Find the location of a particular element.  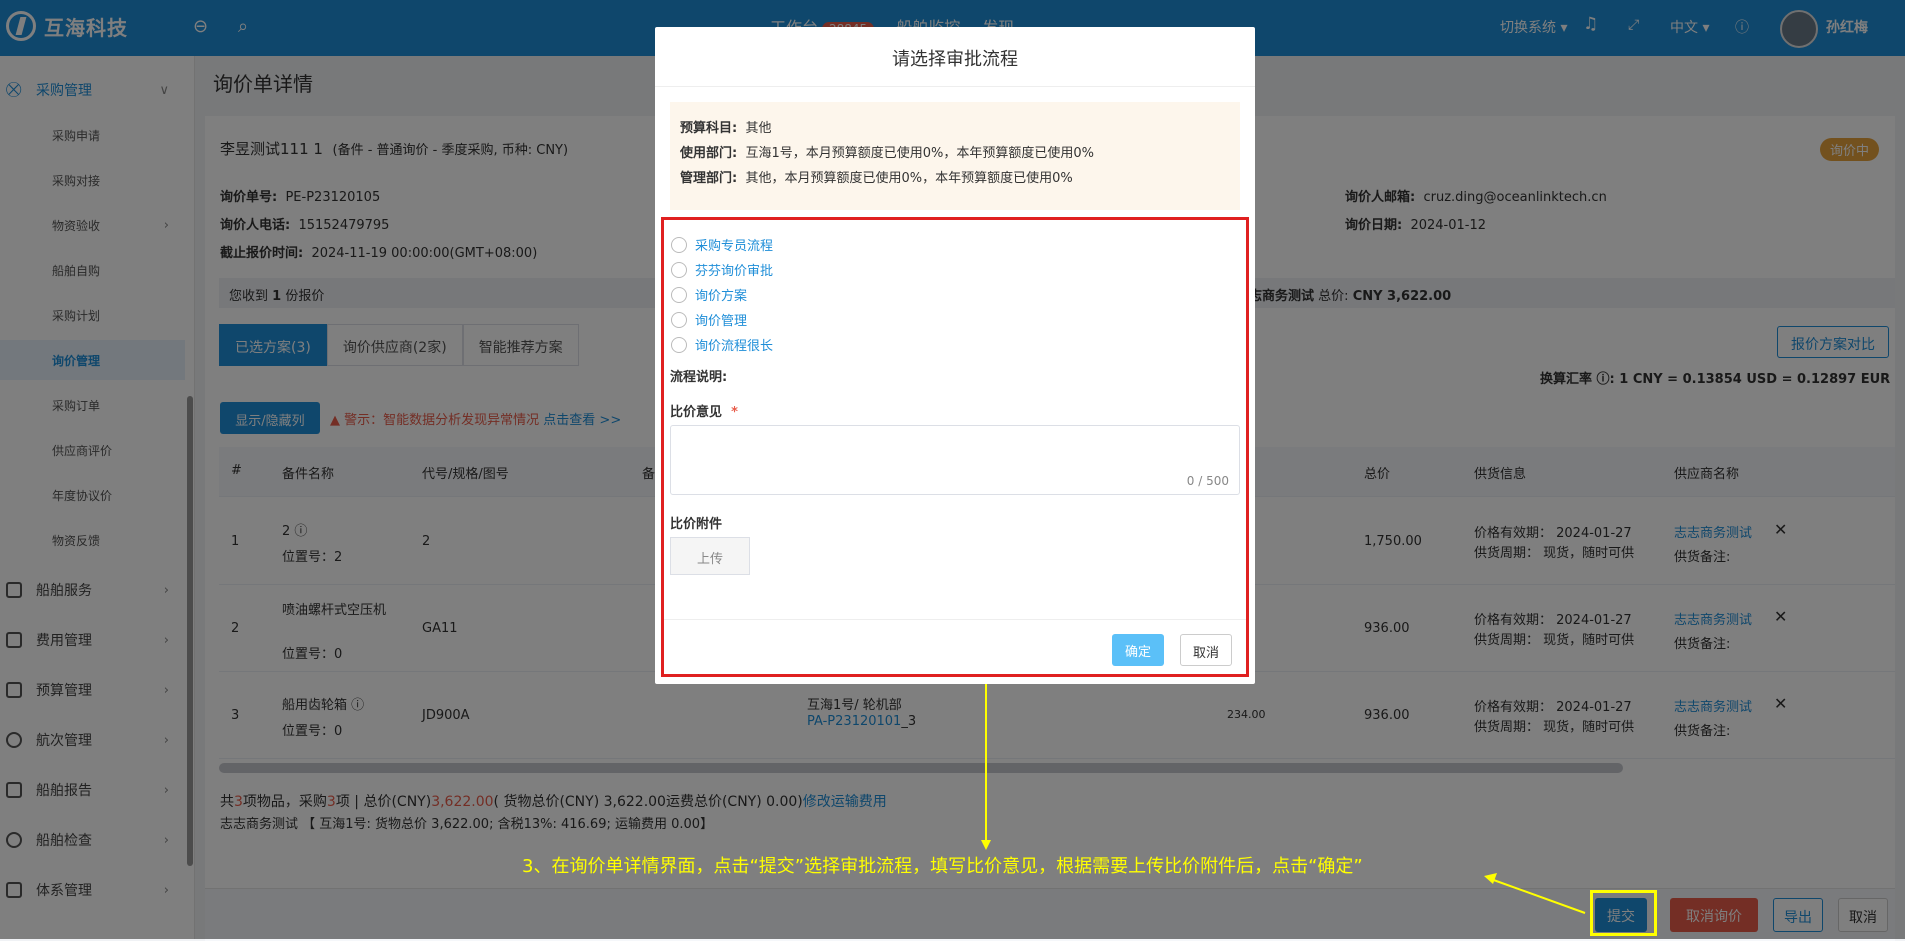

arrow-down-head is located at coordinates (986, 845).